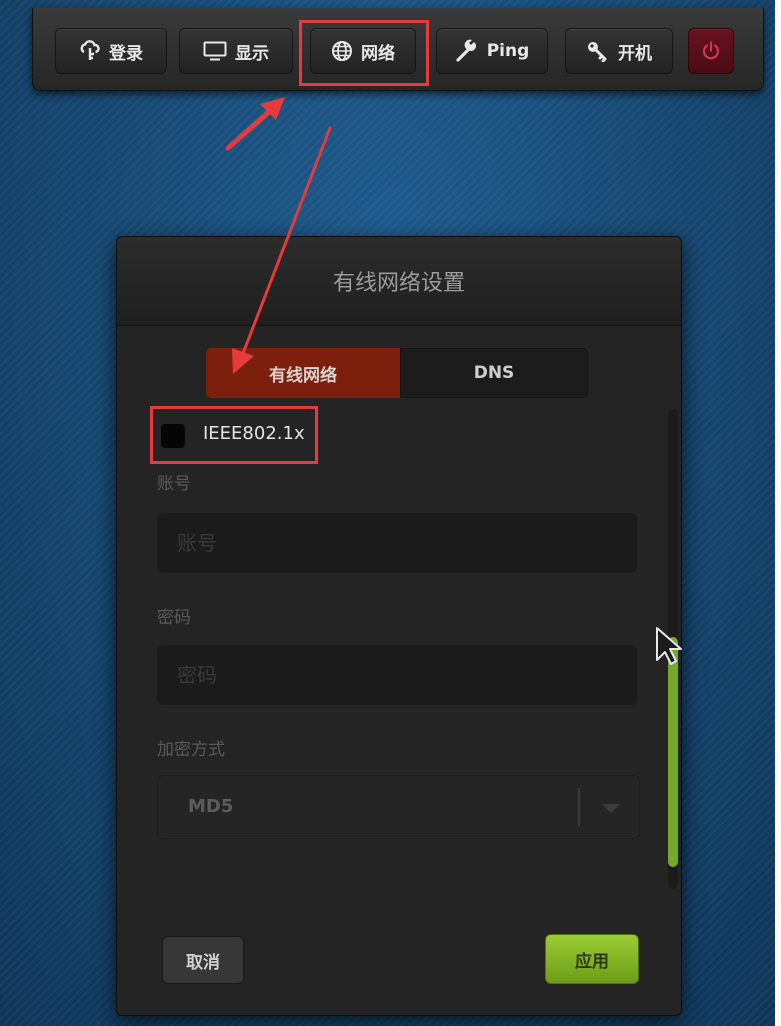 The image size is (781, 1026). What do you see at coordinates (215, 51) in the screenshot?
I see `monitor-icon` at bounding box center [215, 51].